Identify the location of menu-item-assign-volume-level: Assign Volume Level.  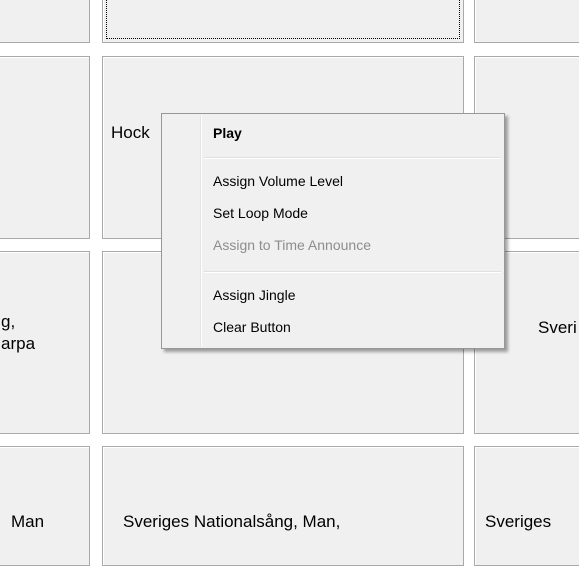
(333, 181).